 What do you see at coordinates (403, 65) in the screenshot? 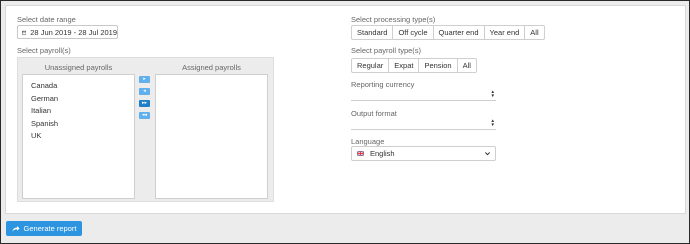
I see `payroll-type-expat-button: Expat` at bounding box center [403, 65].